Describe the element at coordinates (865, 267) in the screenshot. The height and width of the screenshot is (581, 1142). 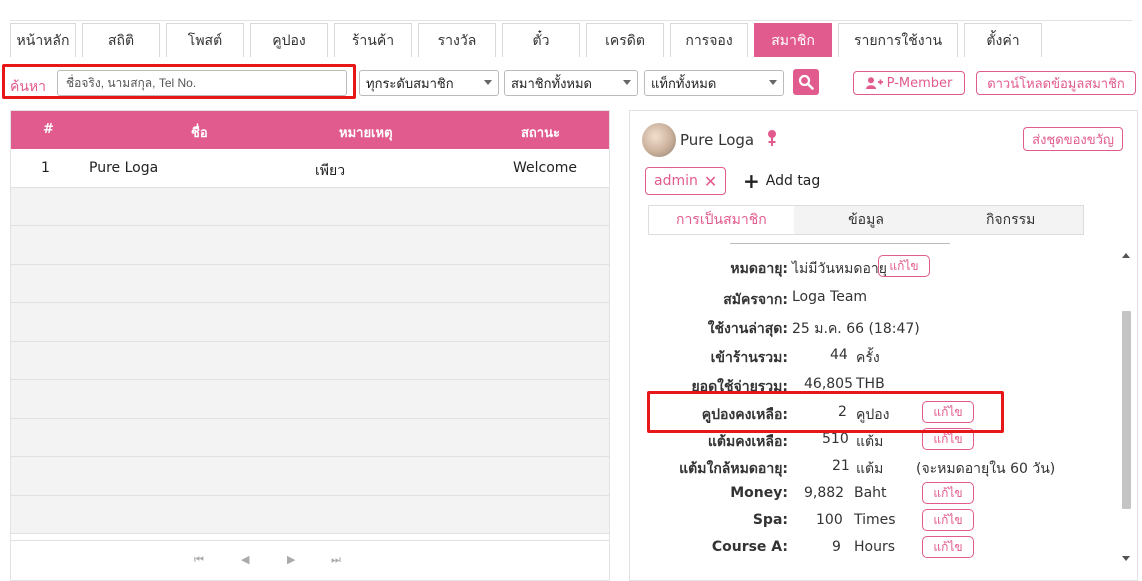
I see `detail-row-expiry: หมดอายุ: ไม่มีวันหมดอายุ แก้ไข` at that location.